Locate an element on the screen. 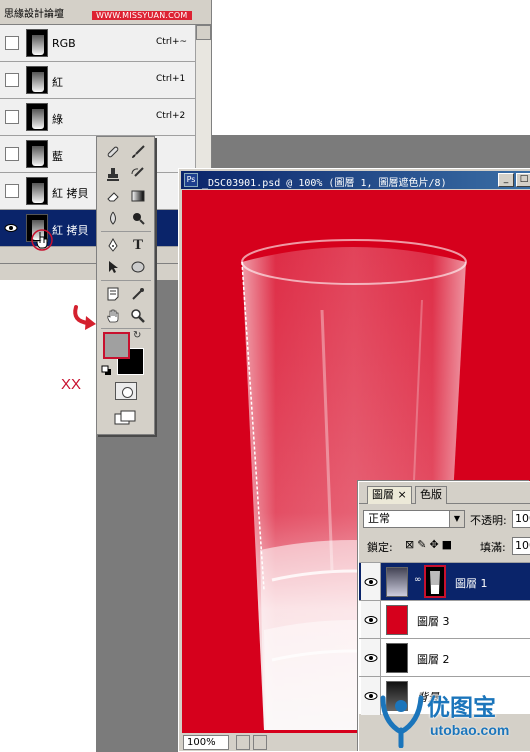 The width and height of the screenshot is (530, 752). channel-name: RGB is located at coordinates (64, 43).